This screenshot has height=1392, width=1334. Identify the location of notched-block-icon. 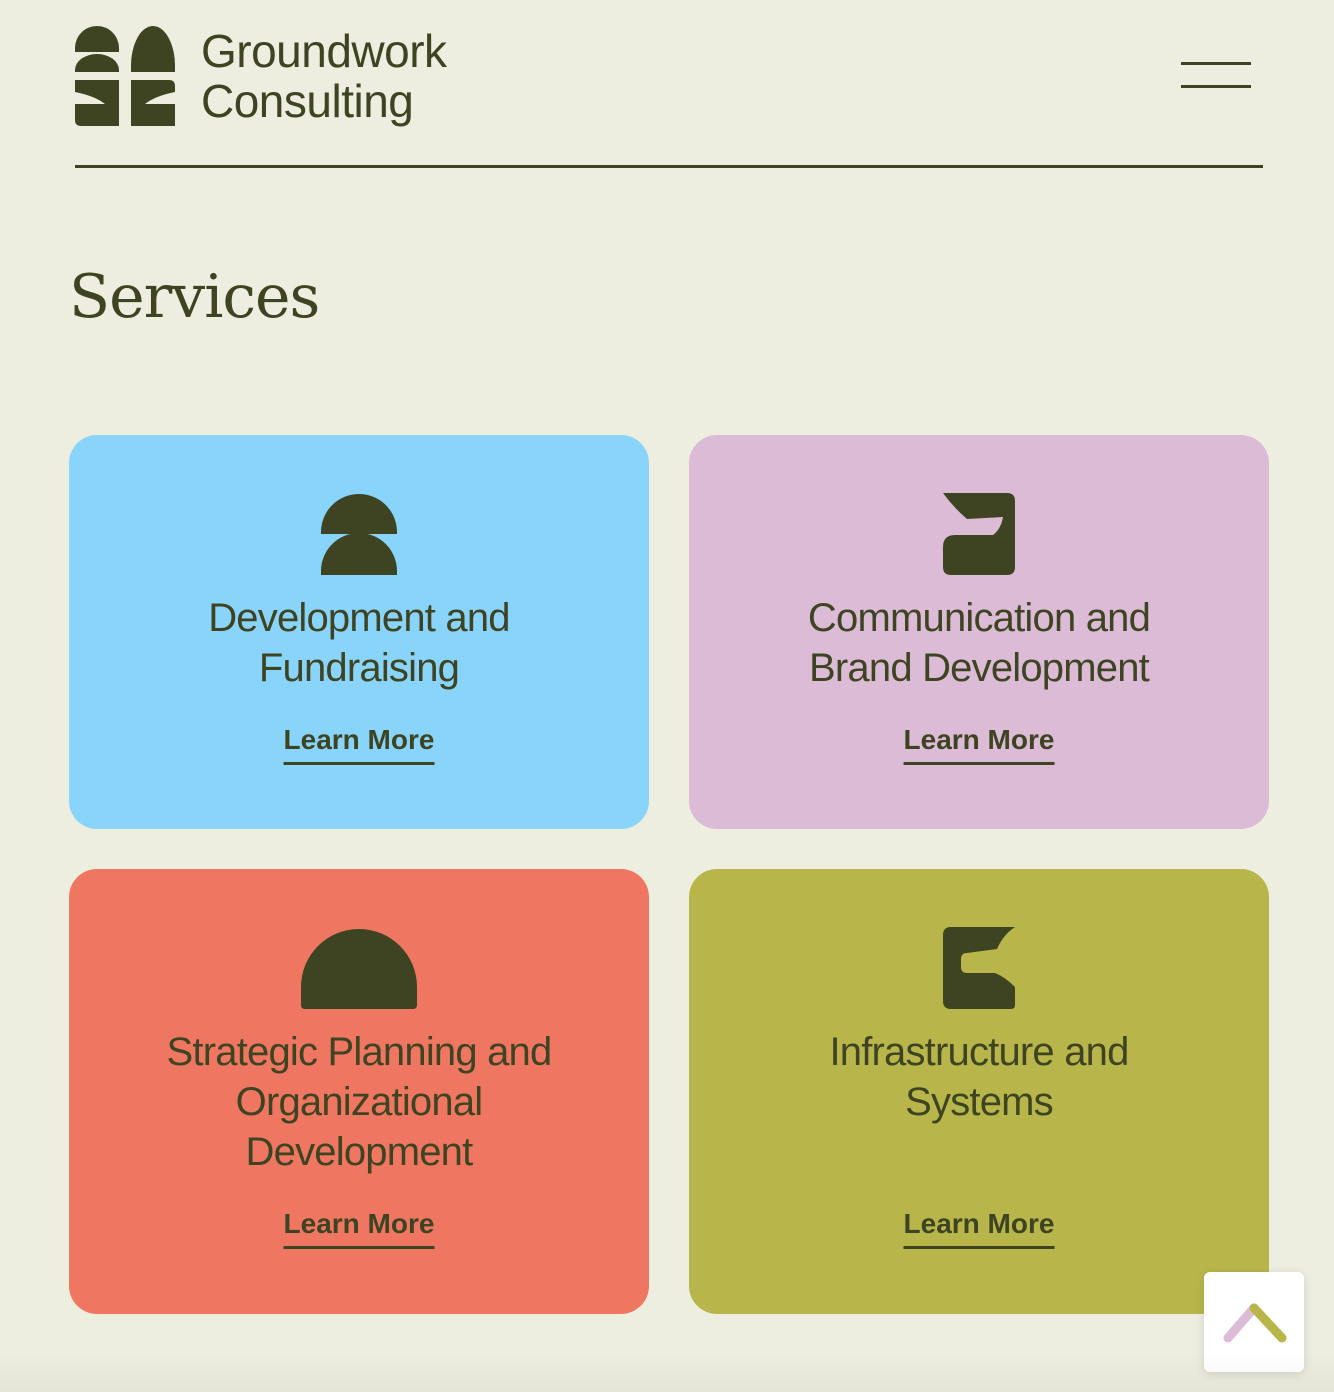
(979, 968).